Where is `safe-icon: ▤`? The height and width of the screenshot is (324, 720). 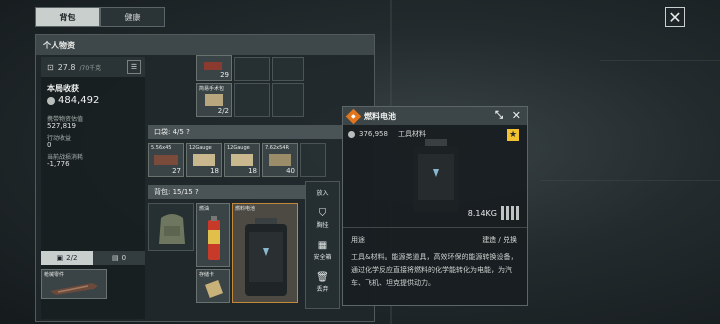
safe-icon: ▤ is located at coordinates (115, 258).